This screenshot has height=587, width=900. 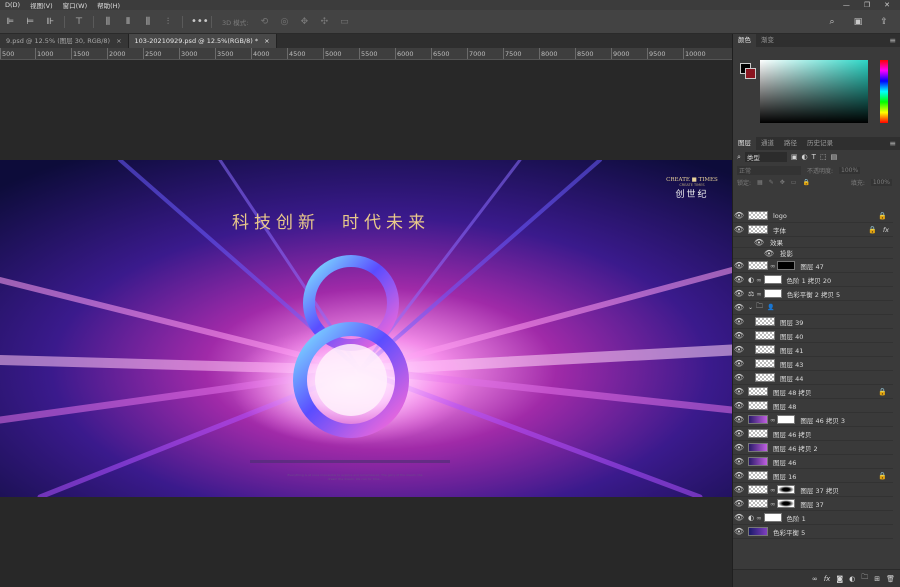 I want to click on color-spectrum-field, so click(x=814, y=91).